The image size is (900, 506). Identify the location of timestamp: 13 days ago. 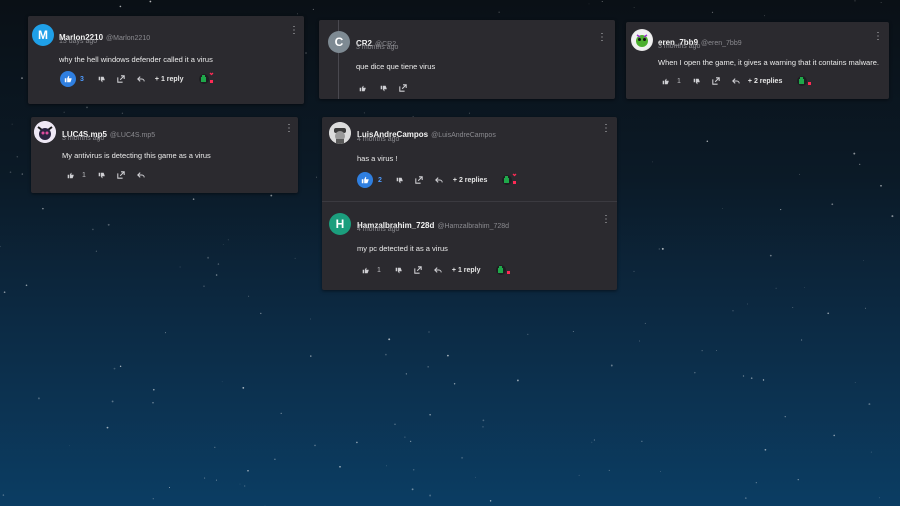
(78, 41).